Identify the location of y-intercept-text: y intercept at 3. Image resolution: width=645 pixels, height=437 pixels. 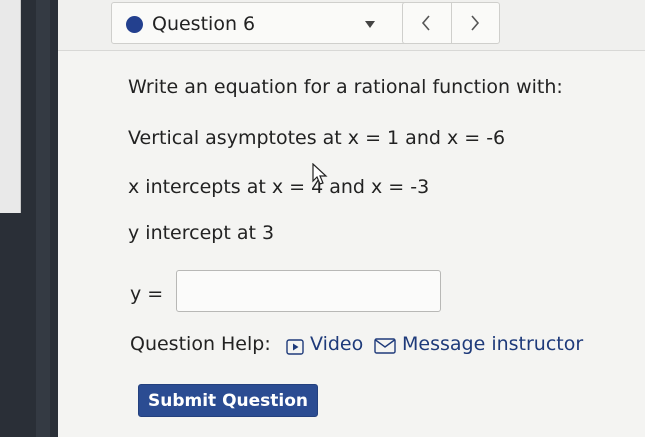
(201, 233).